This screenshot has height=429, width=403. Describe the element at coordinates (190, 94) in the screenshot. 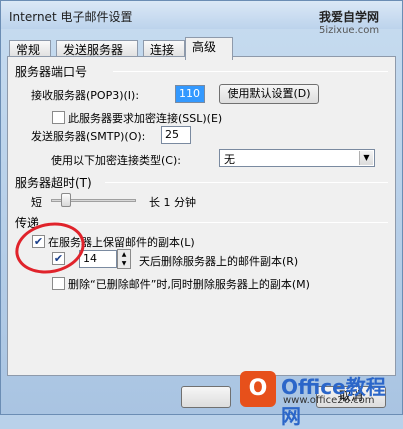

I see `incoming-port-input: 110` at that location.